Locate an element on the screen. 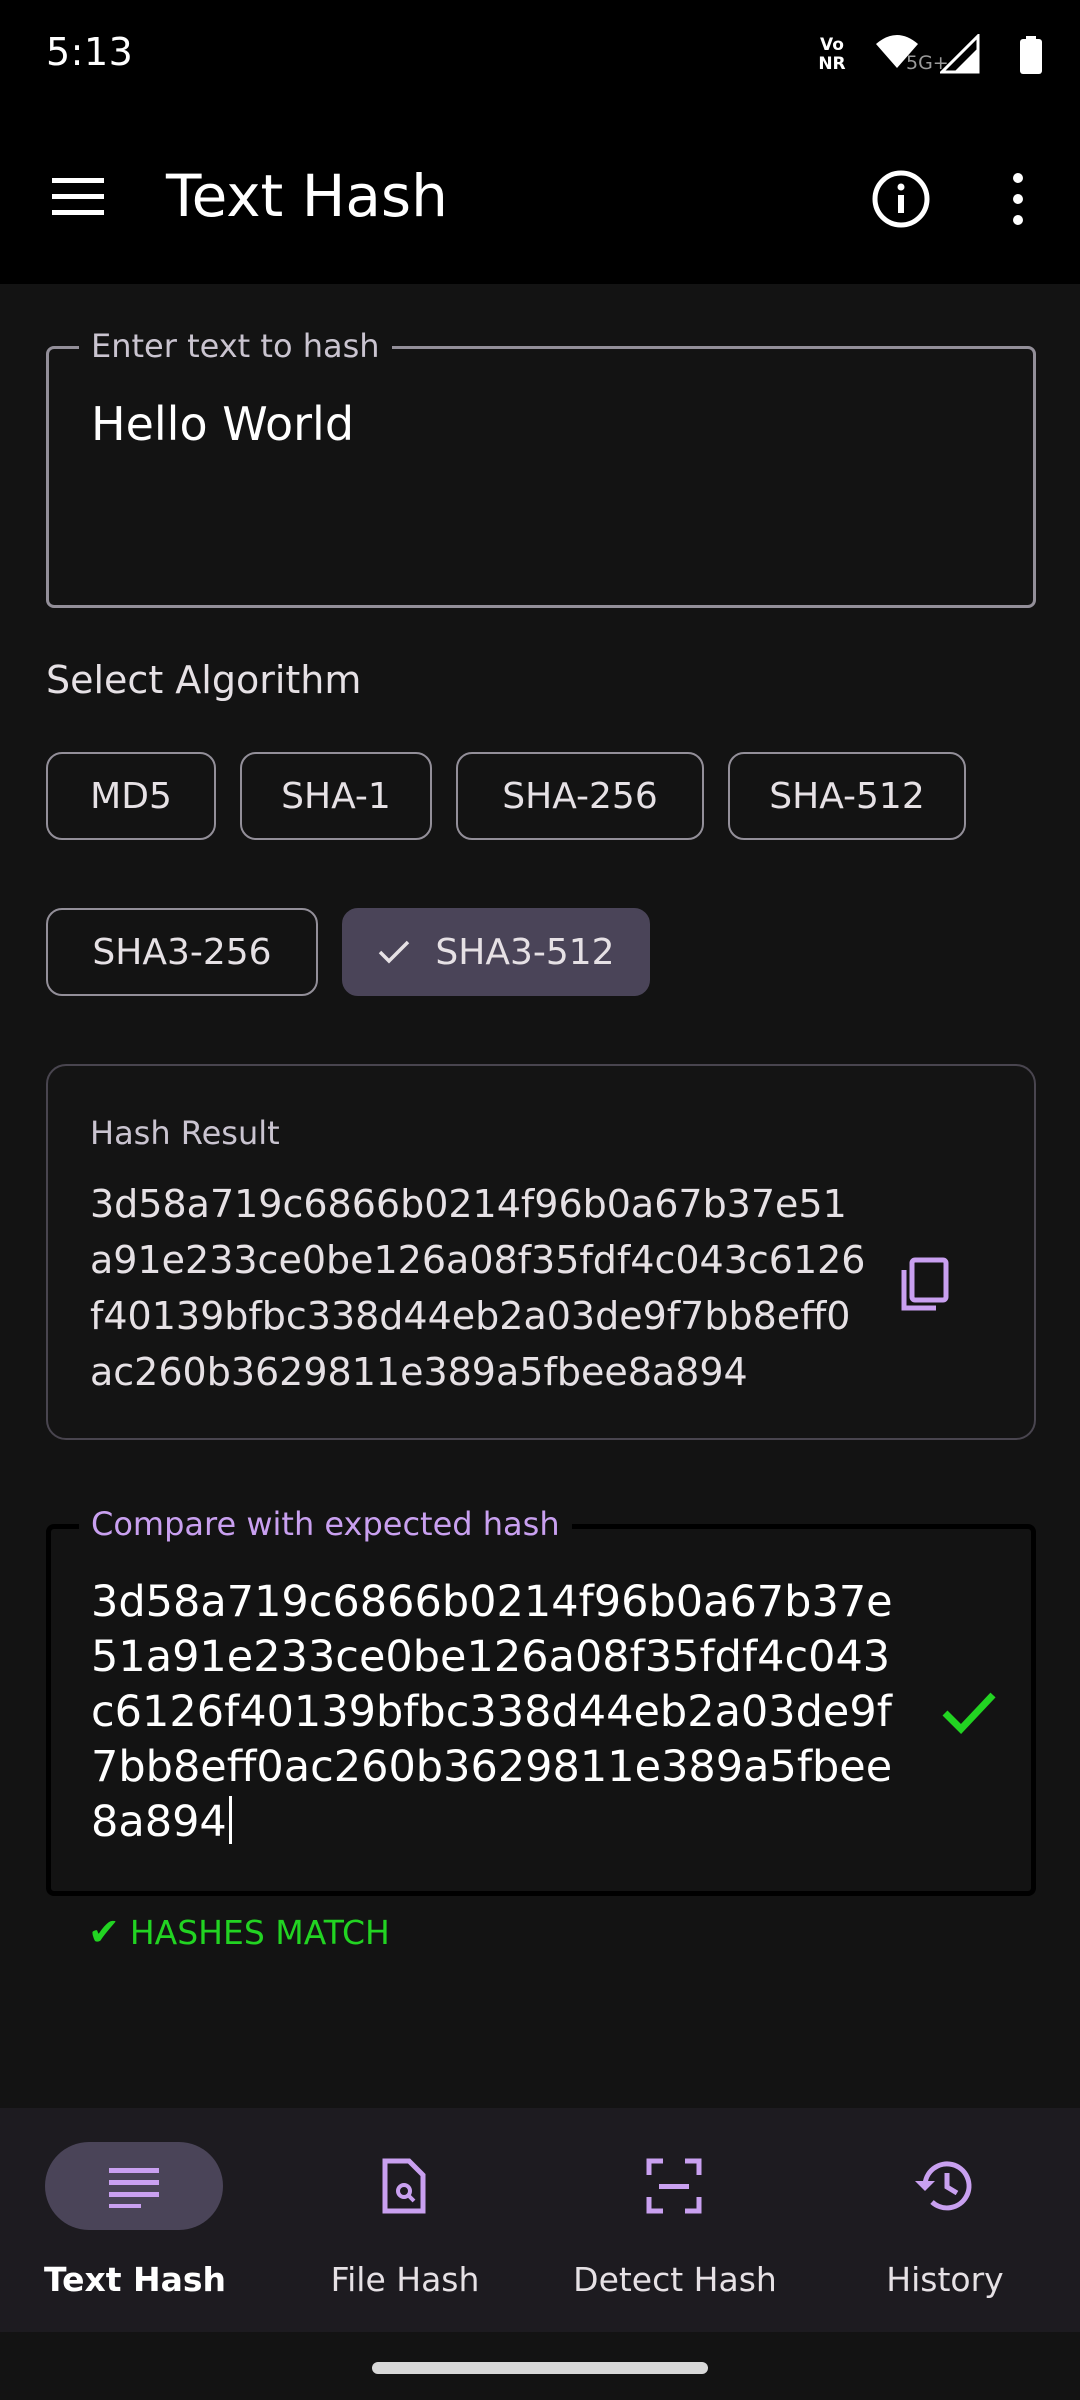  match-check-icon is located at coordinates (969, 1713).